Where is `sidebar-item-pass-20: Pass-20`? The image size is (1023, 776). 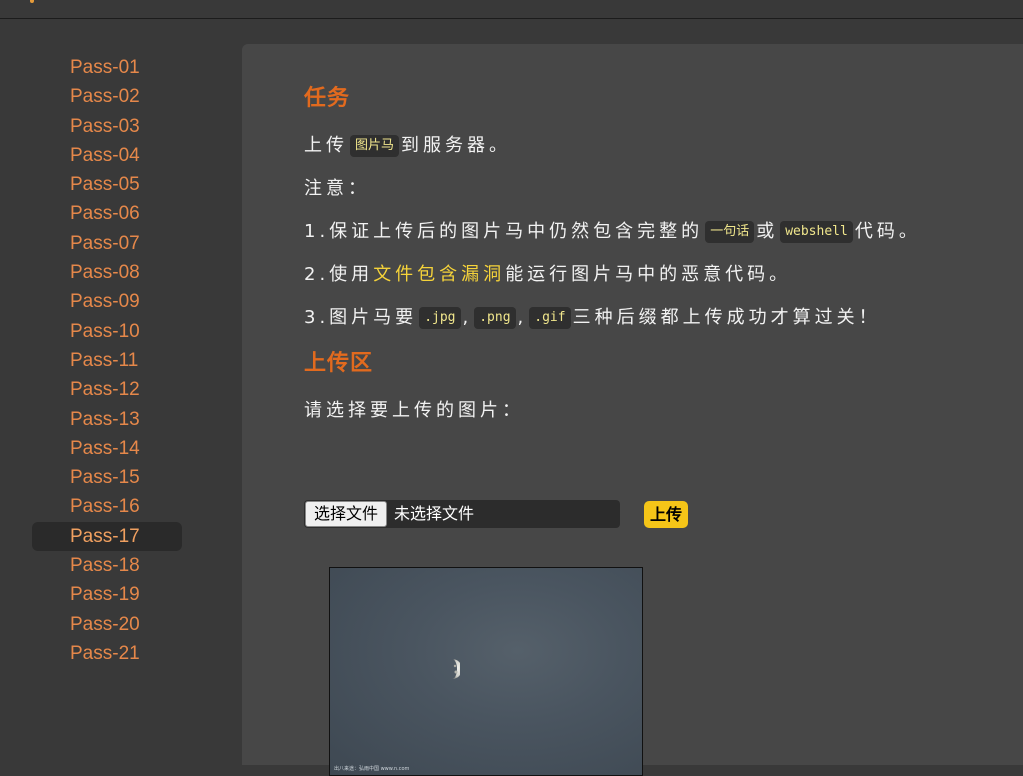 sidebar-item-pass-20: Pass-20 is located at coordinates (107, 624).